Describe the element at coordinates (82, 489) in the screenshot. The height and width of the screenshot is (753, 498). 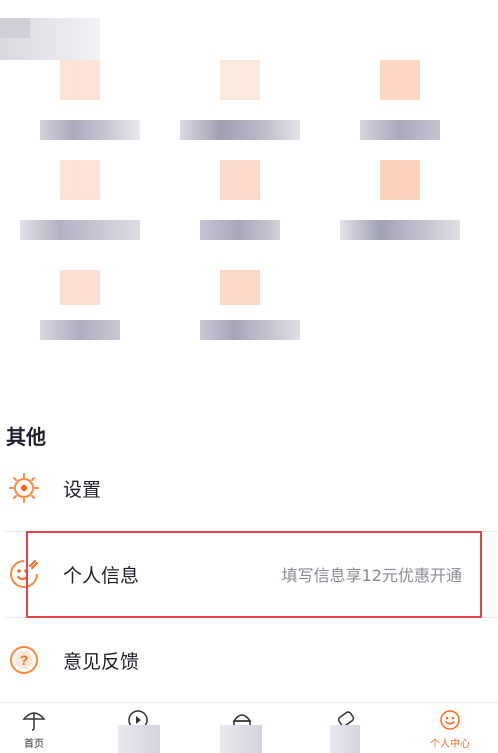
I see `settings-label: 设置` at that location.